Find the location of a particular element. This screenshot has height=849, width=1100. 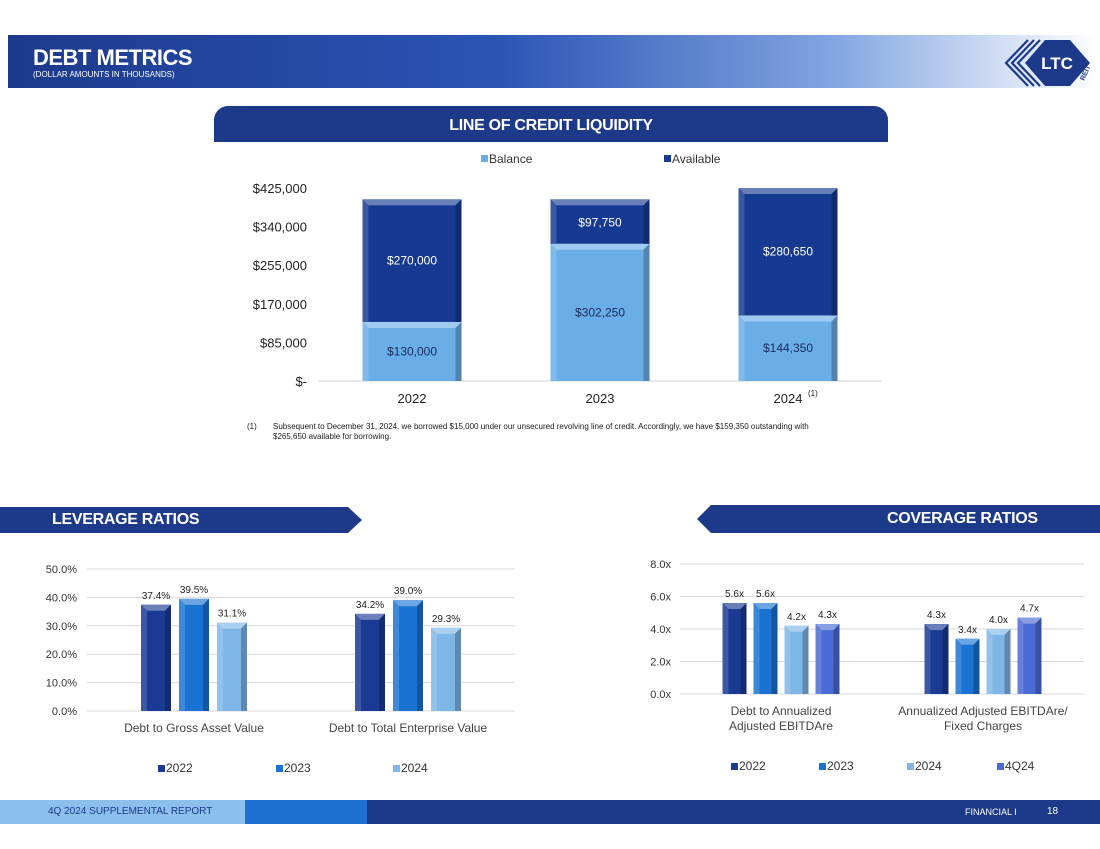

coverage-ytick-label: 0.0x is located at coordinates (660, 695).